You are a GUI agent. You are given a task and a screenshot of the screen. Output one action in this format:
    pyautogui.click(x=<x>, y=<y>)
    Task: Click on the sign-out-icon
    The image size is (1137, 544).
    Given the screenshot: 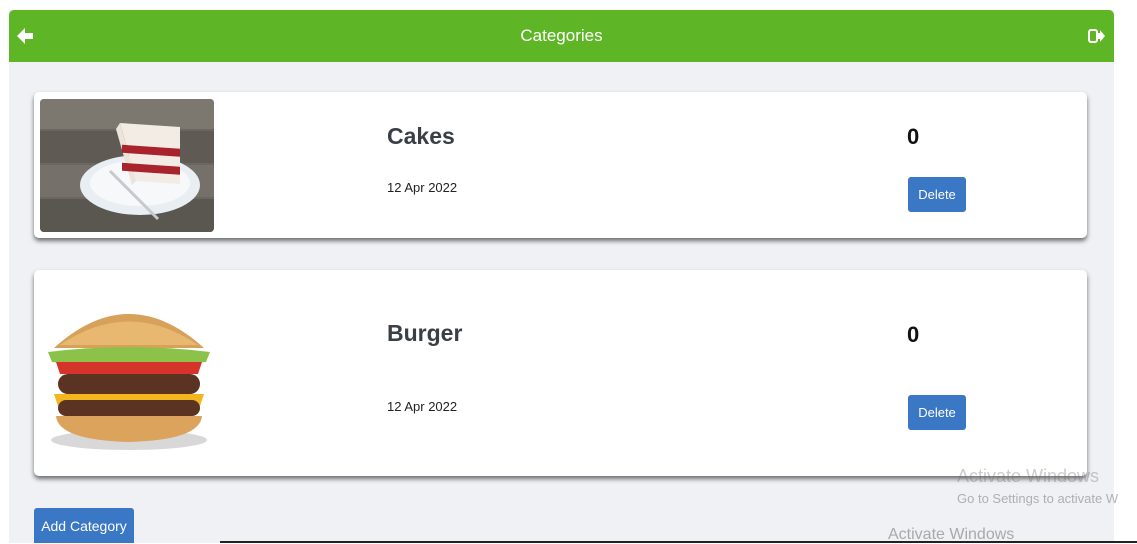 What is the action you would take?
    pyautogui.click(x=1097, y=36)
    